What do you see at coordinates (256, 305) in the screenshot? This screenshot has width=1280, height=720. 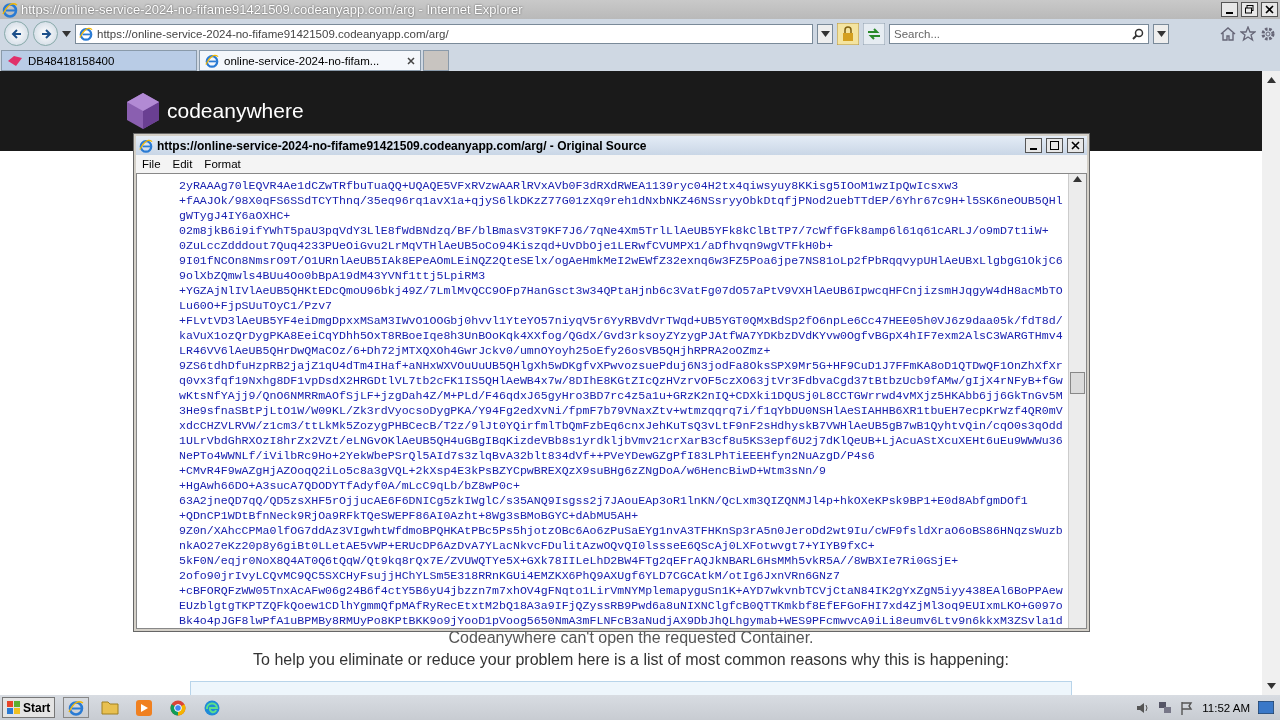 I see `source-code-line: Lu60O+FjpSUuTOyC1/Pzv7` at bounding box center [256, 305].